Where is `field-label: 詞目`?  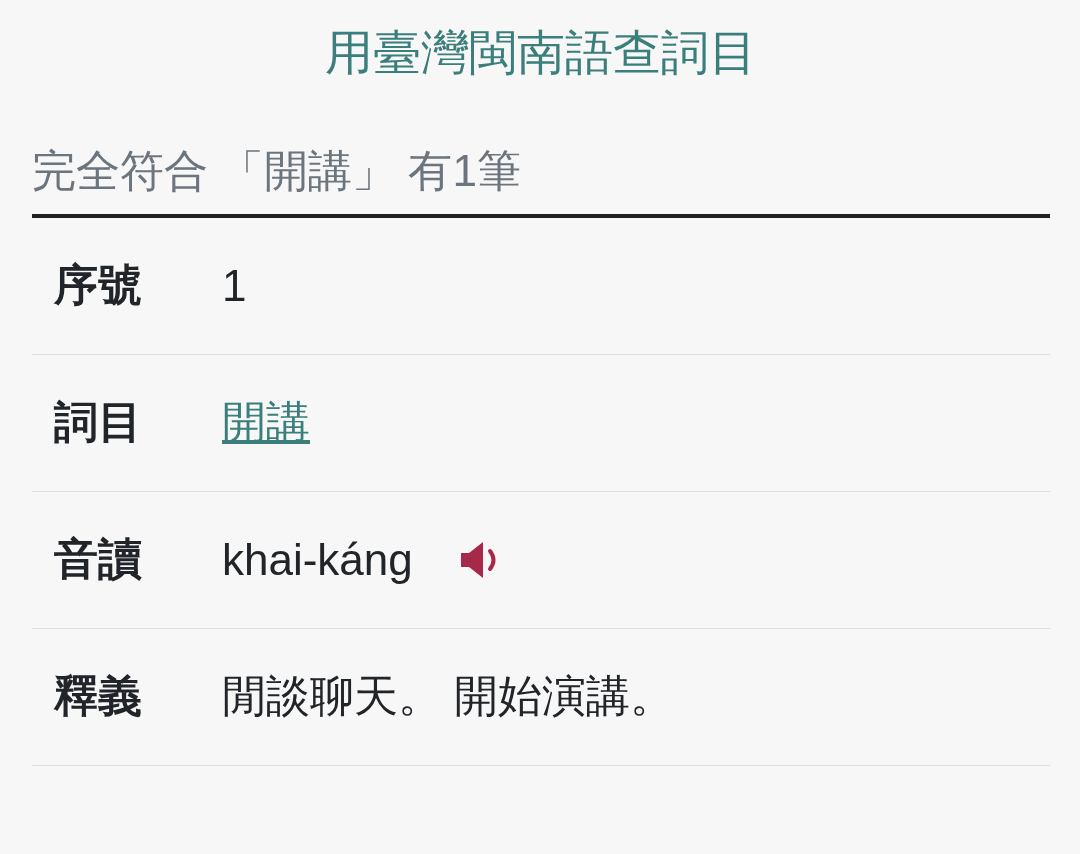 field-label: 詞目 is located at coordinates (98, 422).